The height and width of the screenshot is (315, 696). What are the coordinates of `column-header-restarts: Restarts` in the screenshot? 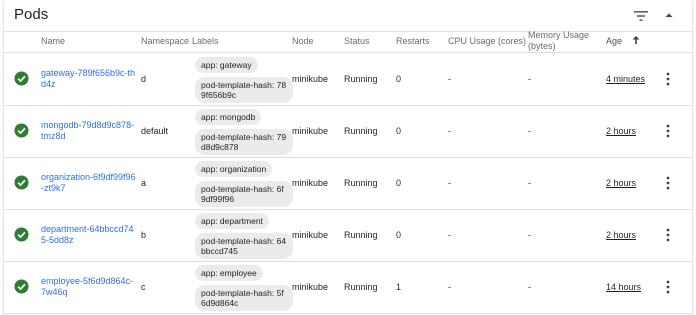 It's located at (413, 41).